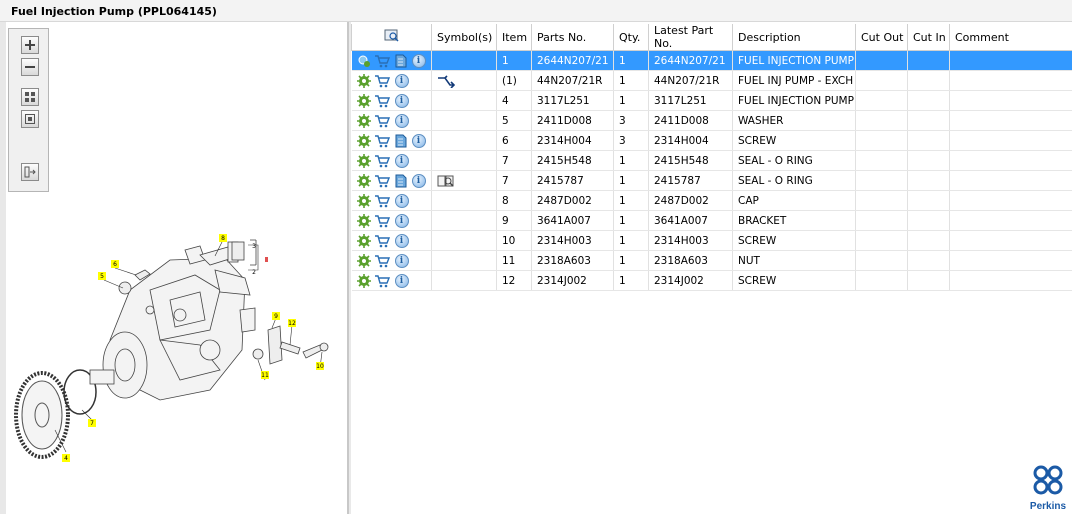 Image resolution: width=1072 pixels, height=514 pixels. I want to click on column-header-comment: Comment, so click(1010, 37).